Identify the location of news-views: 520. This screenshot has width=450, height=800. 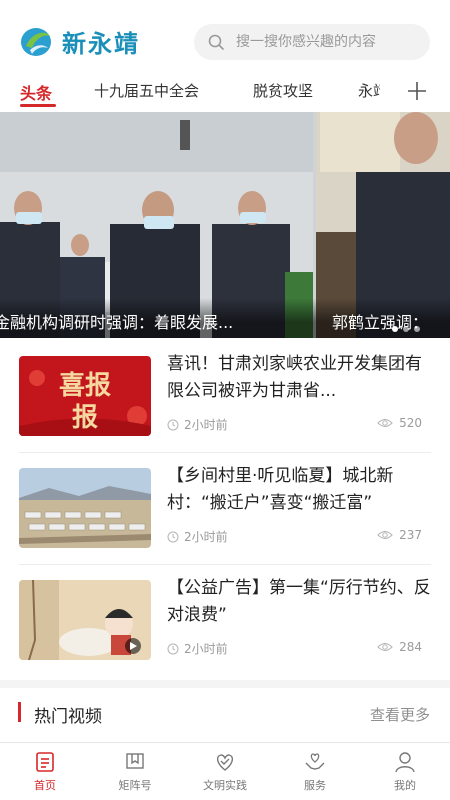
(399, 423).